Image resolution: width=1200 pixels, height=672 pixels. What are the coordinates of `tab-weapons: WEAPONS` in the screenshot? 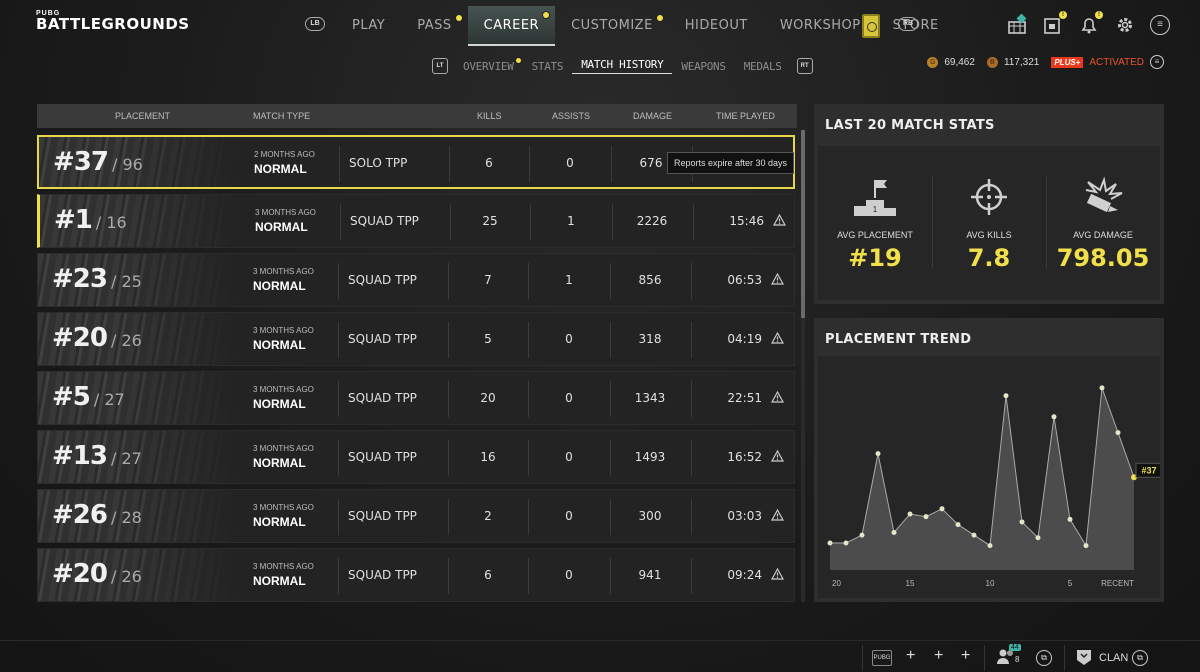 It's located at (703, 66).